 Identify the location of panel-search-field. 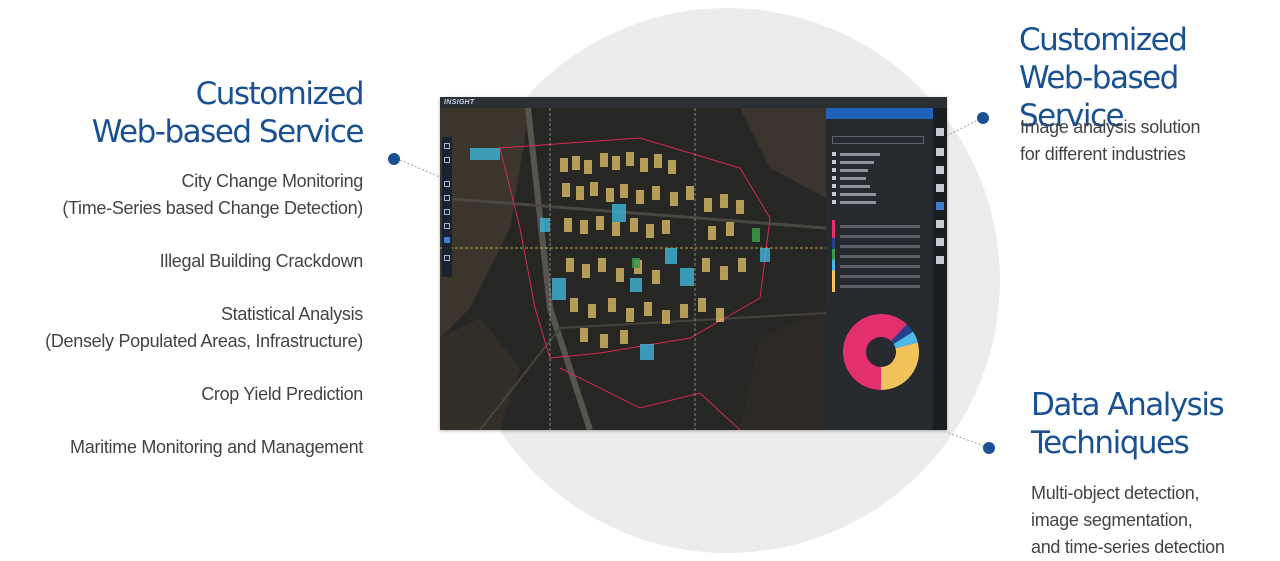
(878, 140).